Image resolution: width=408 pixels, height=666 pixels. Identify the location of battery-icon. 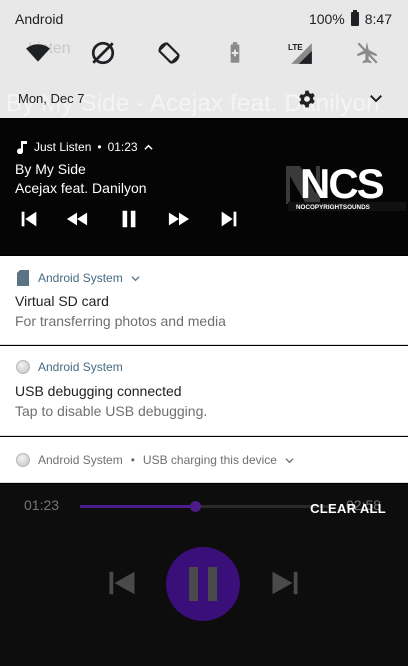
(354, 18).